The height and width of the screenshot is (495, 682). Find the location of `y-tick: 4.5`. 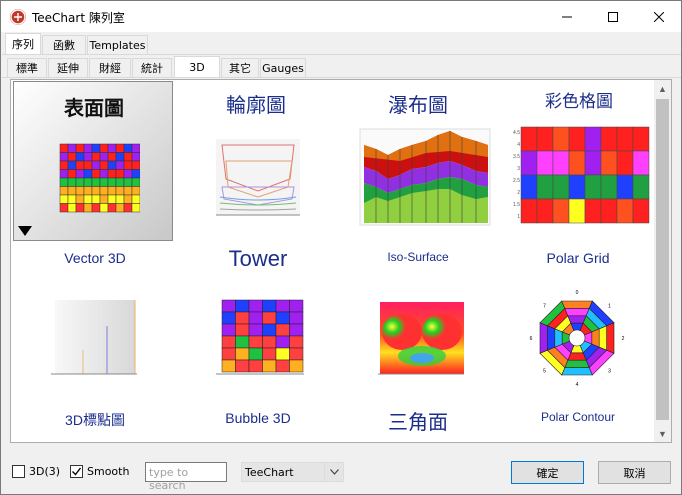

y-tick: 4.5 is located at coordinates (516, 133).